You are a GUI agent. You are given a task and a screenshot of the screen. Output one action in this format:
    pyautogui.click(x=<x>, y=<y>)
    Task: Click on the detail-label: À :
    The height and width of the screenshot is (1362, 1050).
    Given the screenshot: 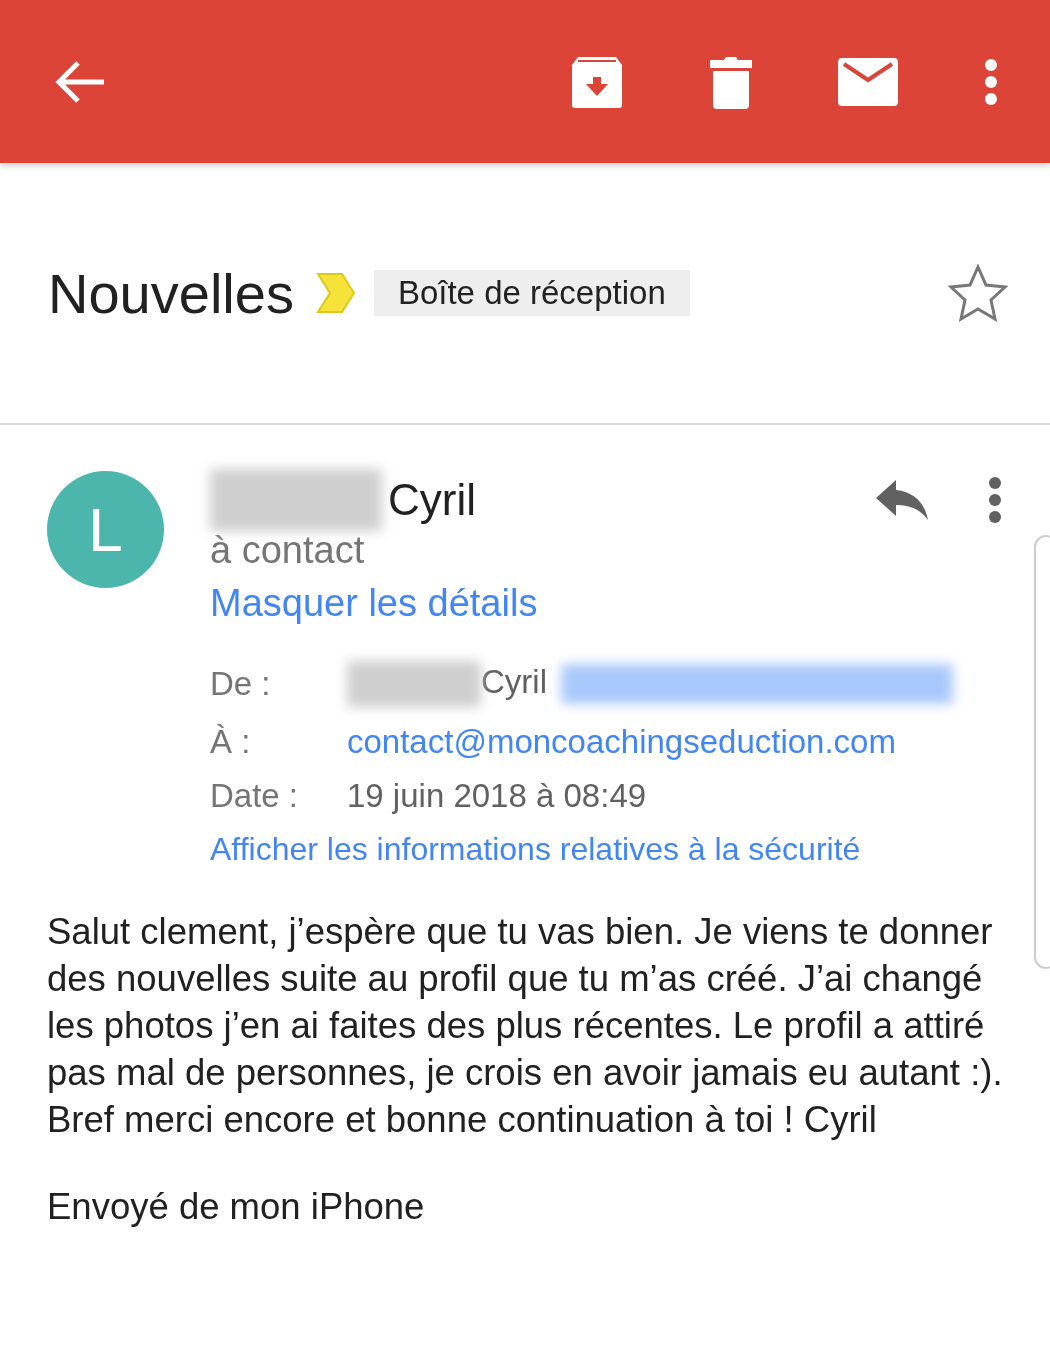 What is the action you would take?
    pyautogui.click(x=231, y=742)
    